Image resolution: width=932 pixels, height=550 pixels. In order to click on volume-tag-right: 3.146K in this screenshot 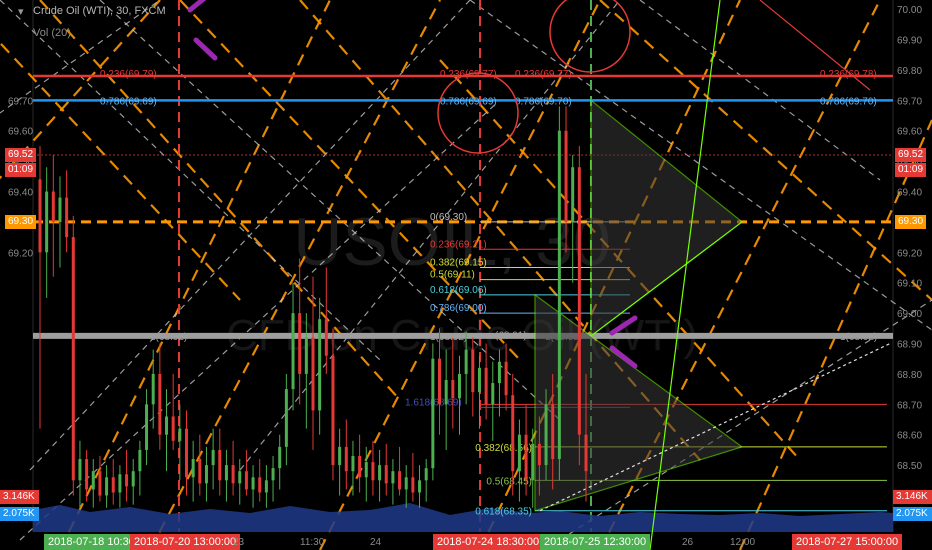, I will do `click(912, 497)`.